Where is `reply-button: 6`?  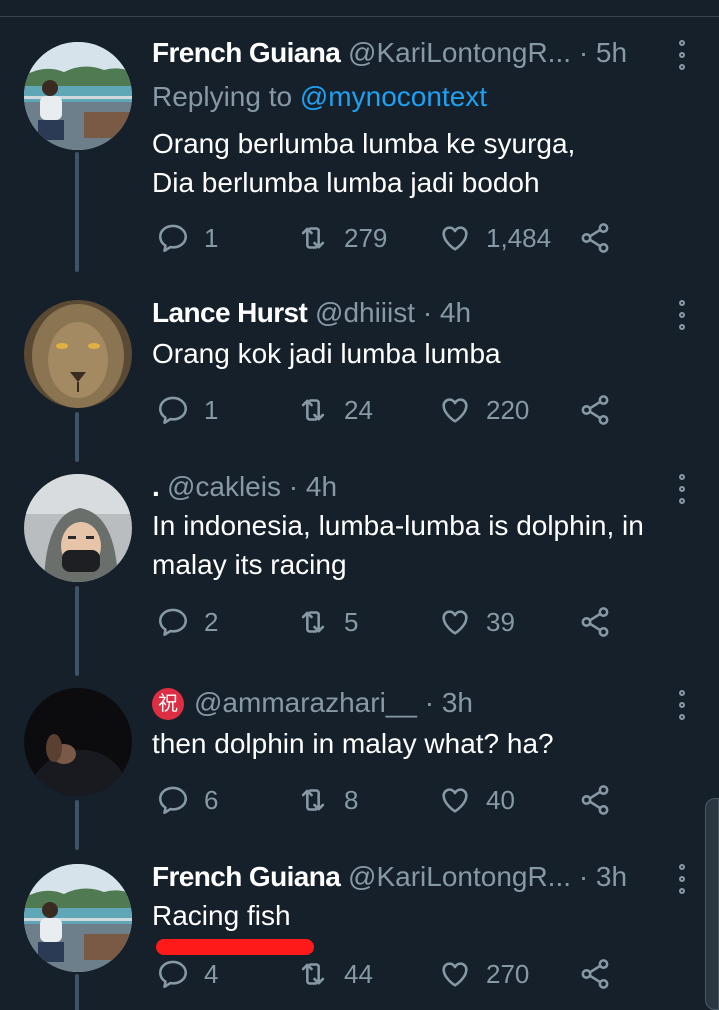 reply-button: 6 is located at coordinates (187, 800).